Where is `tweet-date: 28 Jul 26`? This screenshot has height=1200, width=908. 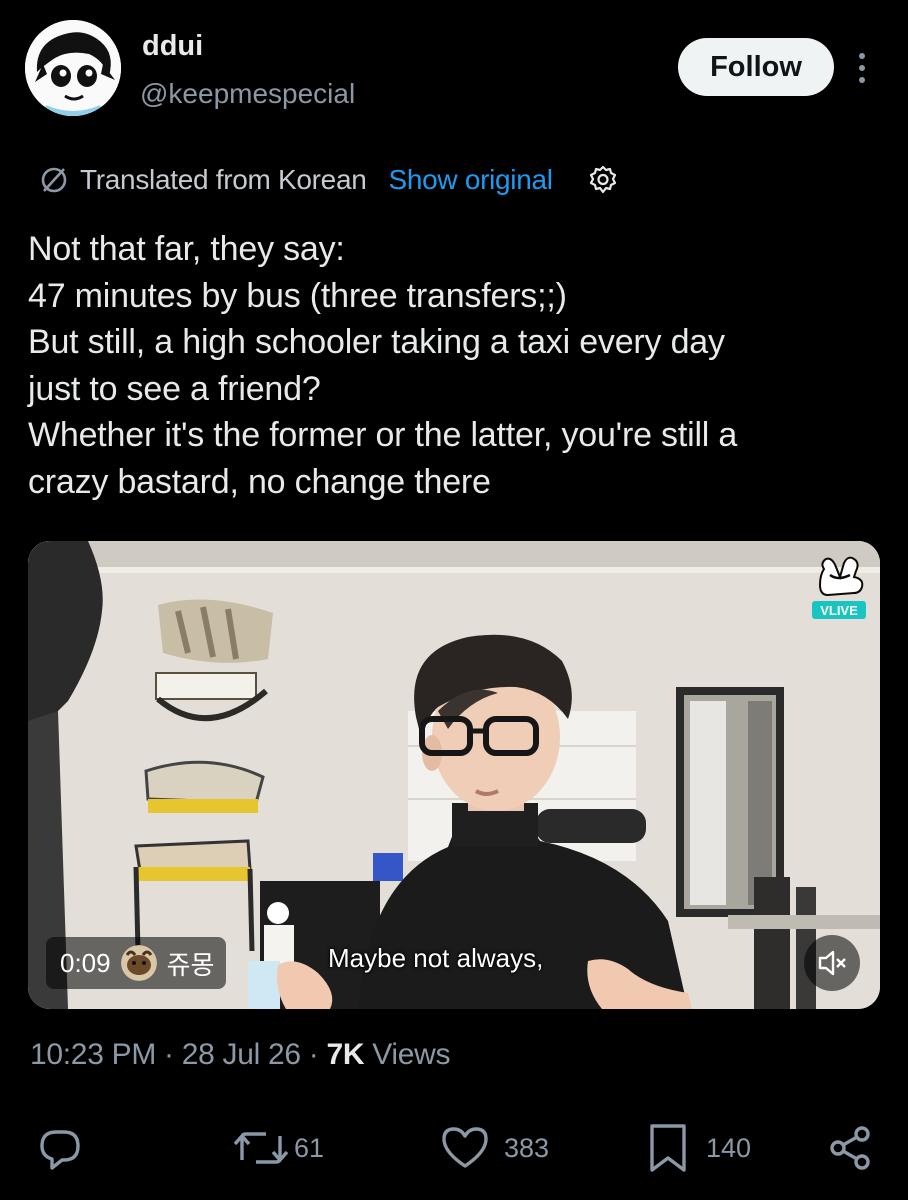
tweet-date: 28 Jul 26 is located at coordinates (241, 1055).